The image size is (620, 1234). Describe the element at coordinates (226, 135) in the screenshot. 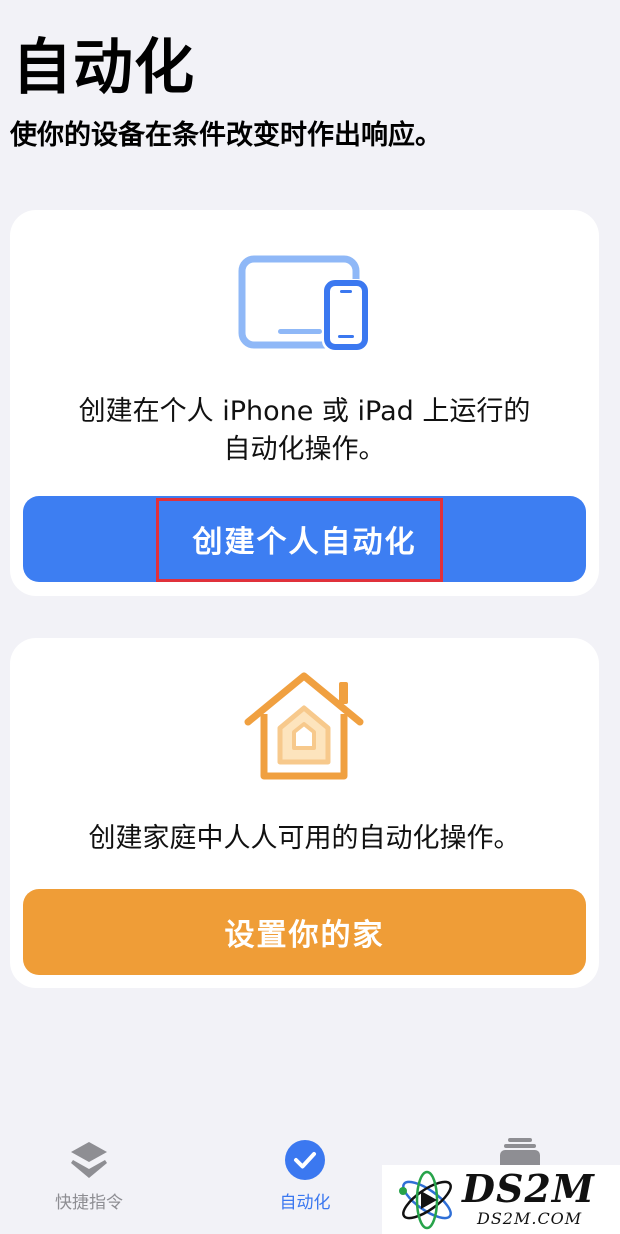

I see `page-subtitle: 使你的设备在条件改变时作出响应。` at that location.